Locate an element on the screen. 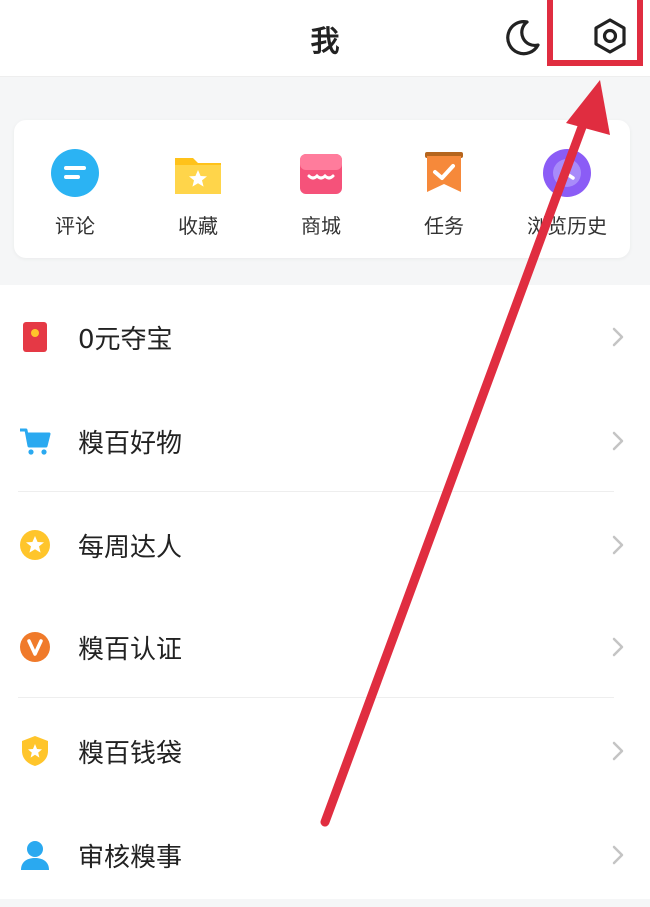 This screenshot has height=907, width=650. quick-action-store: 商城 is located at coordinates (321, 192).